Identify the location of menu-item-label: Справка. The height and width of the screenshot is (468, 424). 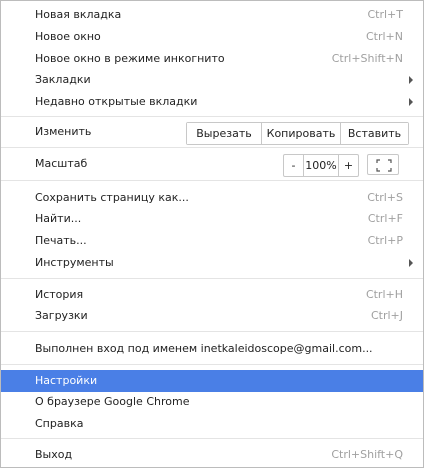
(59, 423).